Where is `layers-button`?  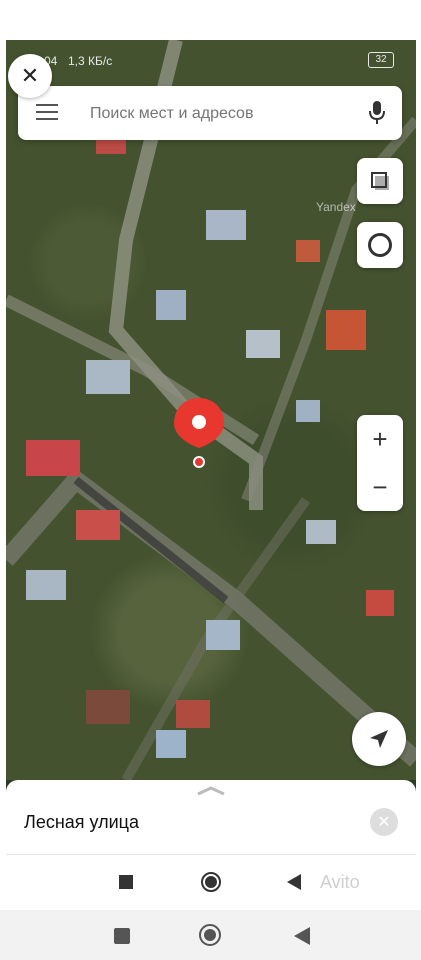 layers-button is located at coordinates (380, 181).